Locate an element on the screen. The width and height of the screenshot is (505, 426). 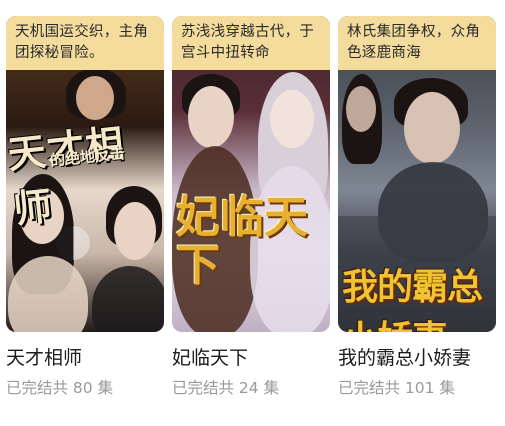
yinyang-icon is located at coordinates (73, 243).